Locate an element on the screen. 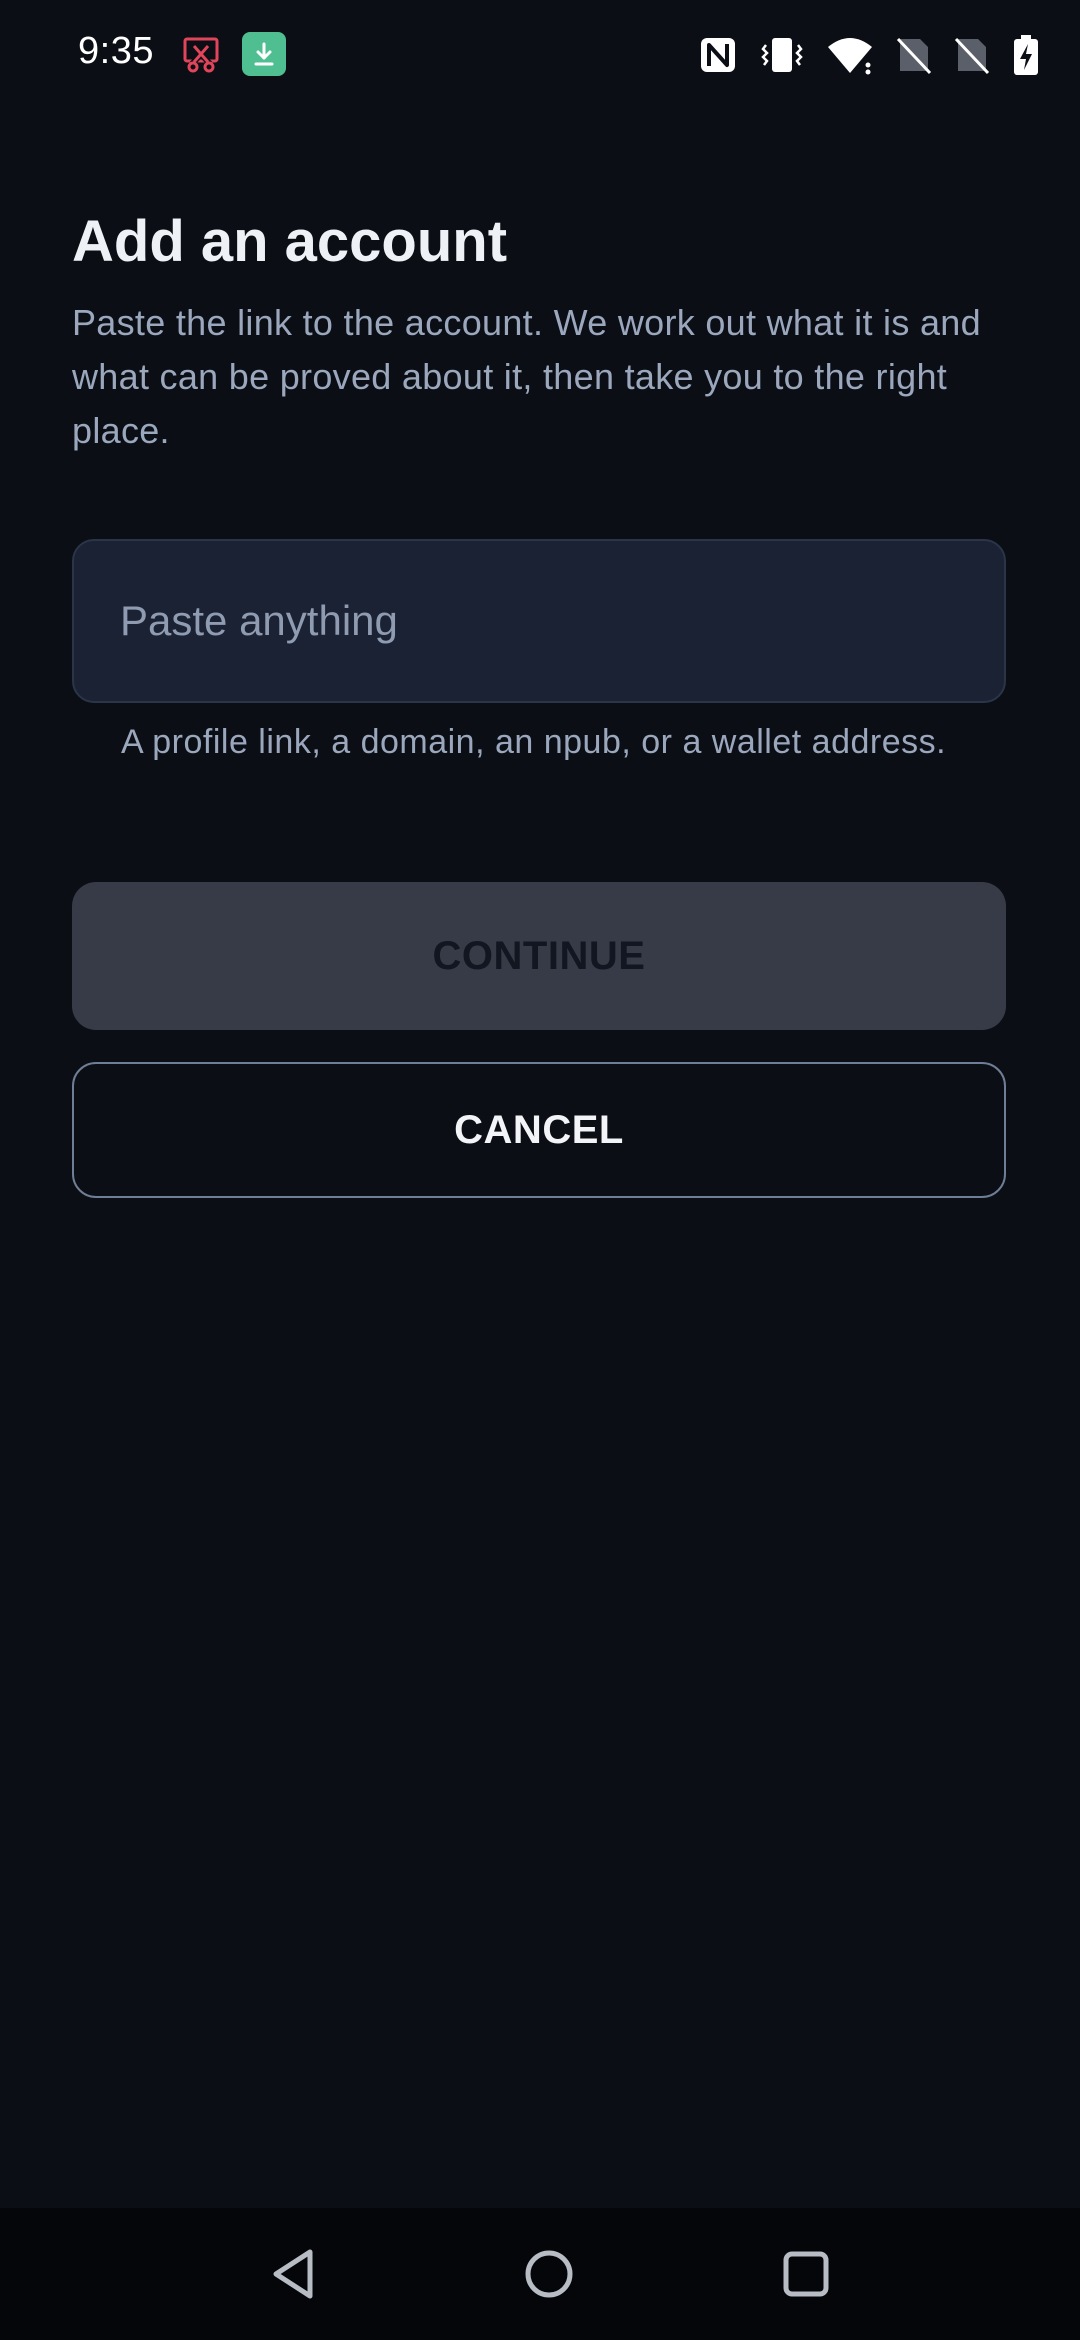 The image size is (1080, 2340). navigation-bar is located at coordinates (540, 2274).